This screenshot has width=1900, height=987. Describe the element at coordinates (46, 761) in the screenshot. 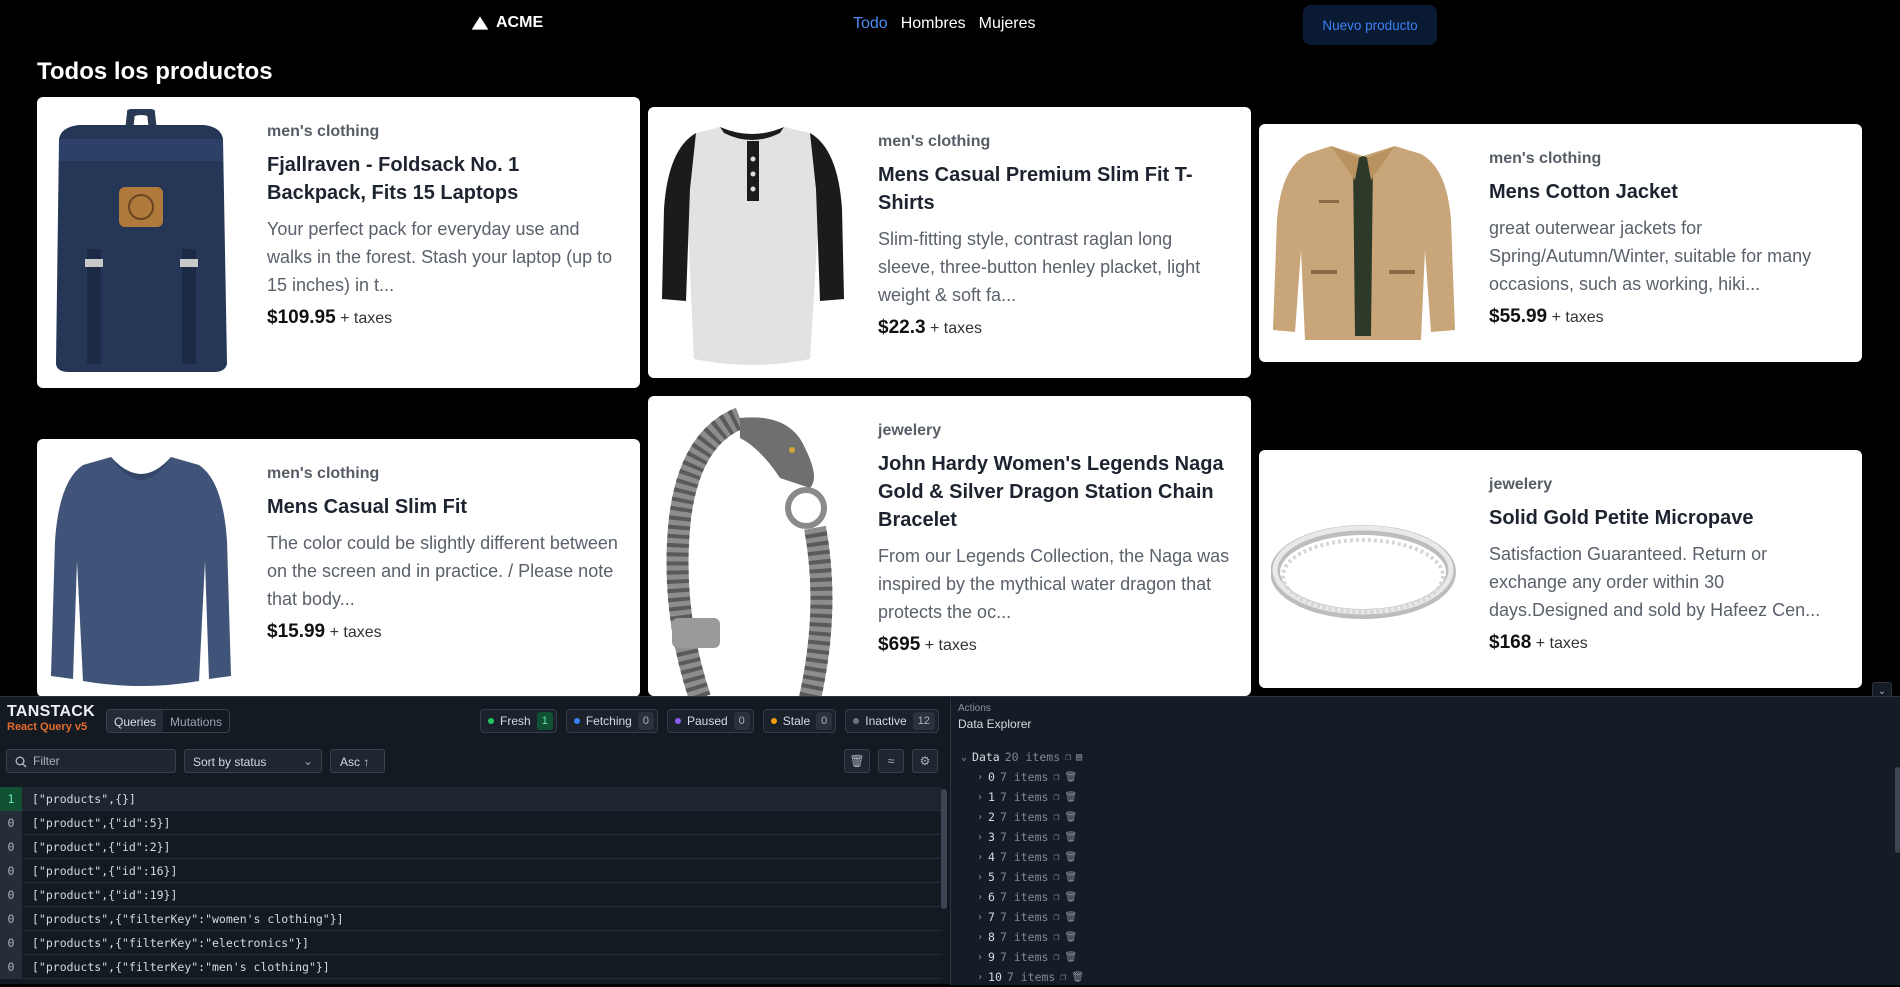

I see `filter-placeholder: Filter` at that location.